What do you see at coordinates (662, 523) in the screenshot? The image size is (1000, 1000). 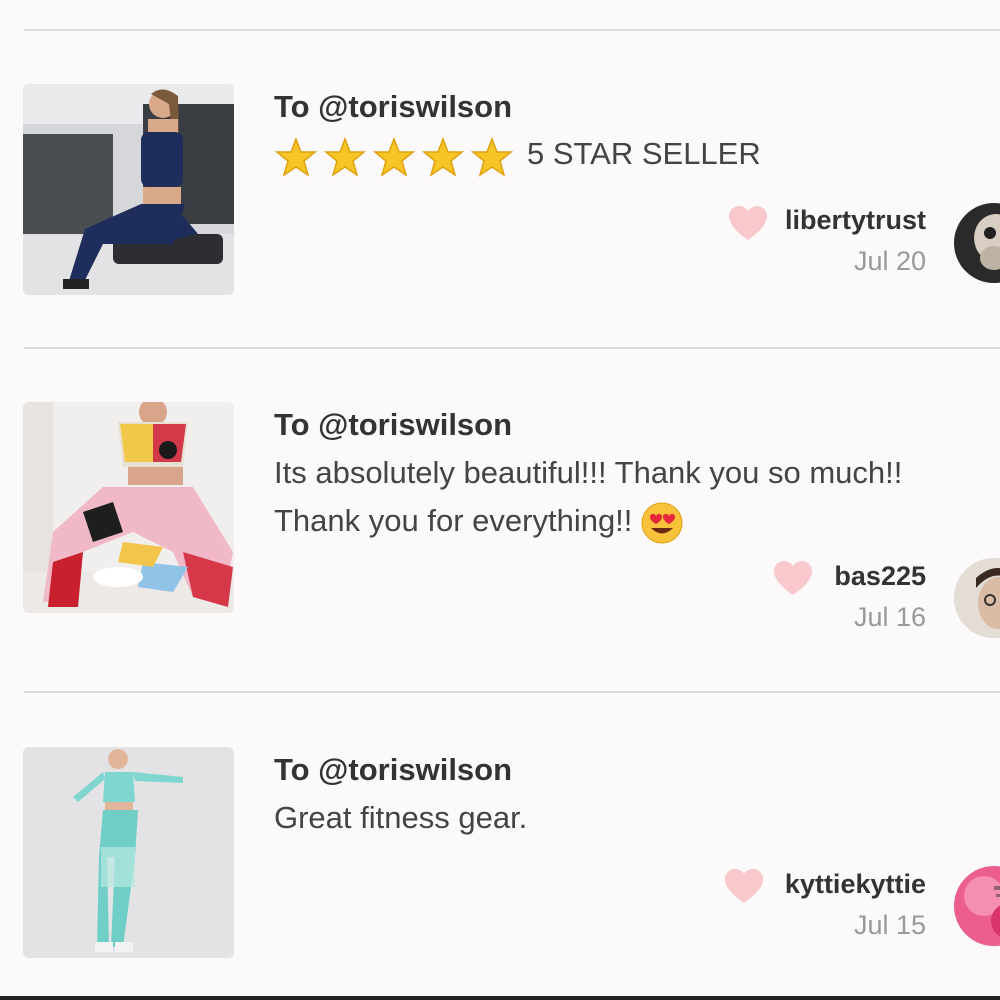 I see `heart-eyes-emoji-icon` at bounding box center [662, 523].